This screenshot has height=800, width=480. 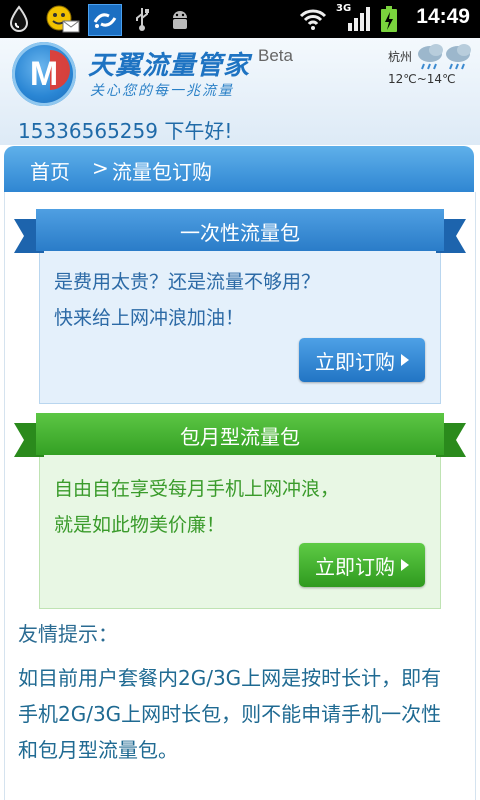 I want to click on network-type-label: 3G, so click(x=344, y=8).